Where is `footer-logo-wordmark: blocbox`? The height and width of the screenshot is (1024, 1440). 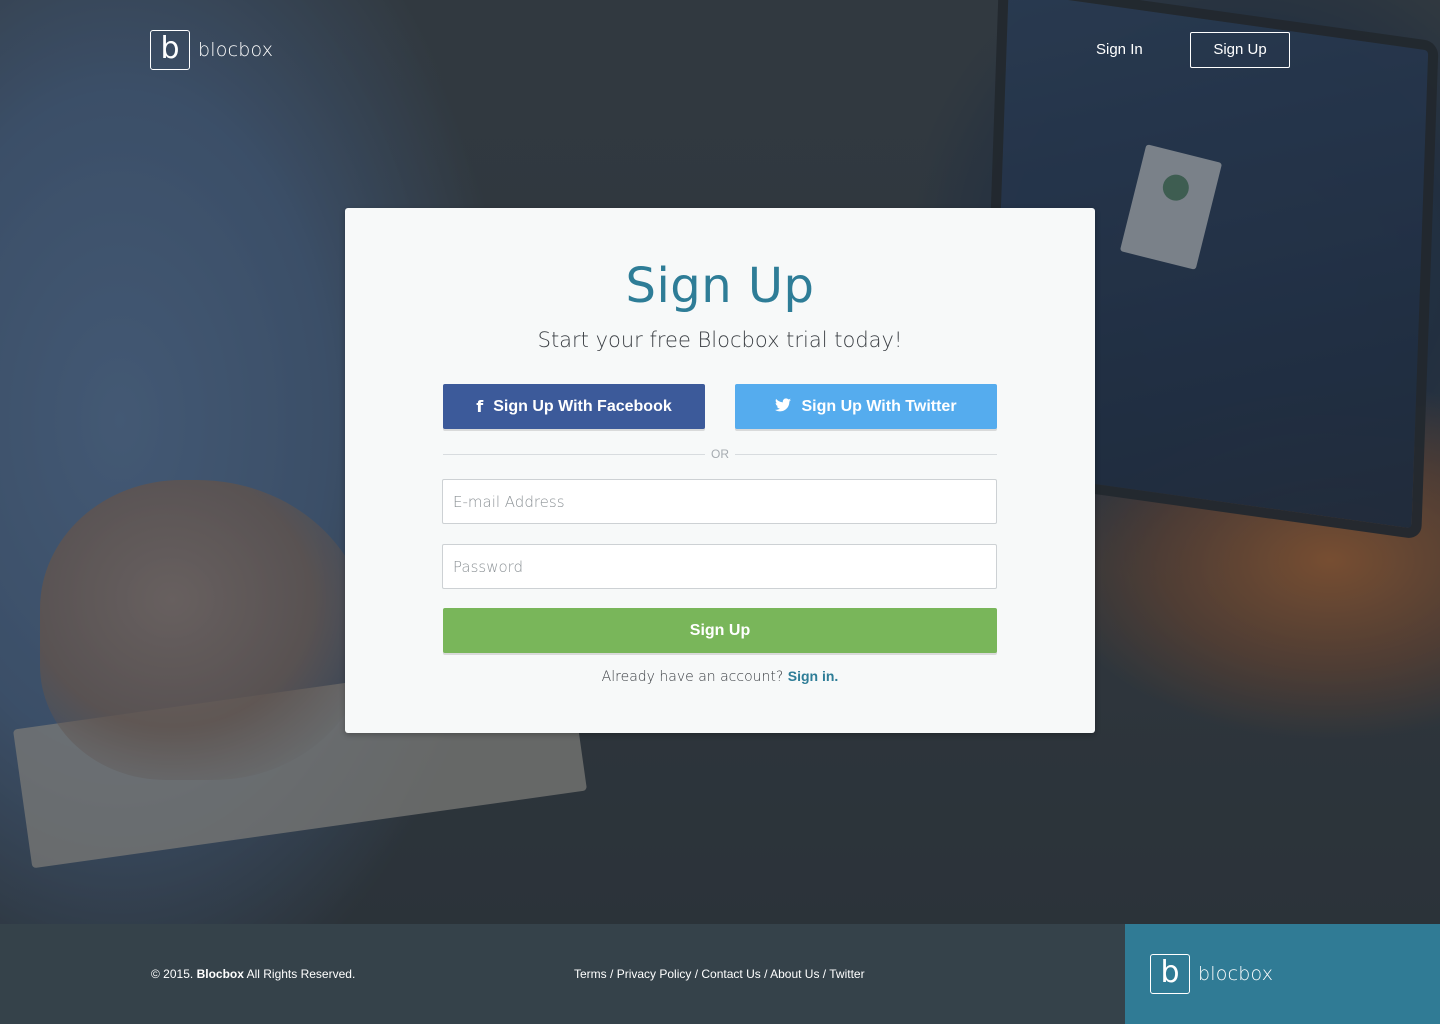
footer-logo-wordmark: blocbox is located at coordinates (1236, 974).